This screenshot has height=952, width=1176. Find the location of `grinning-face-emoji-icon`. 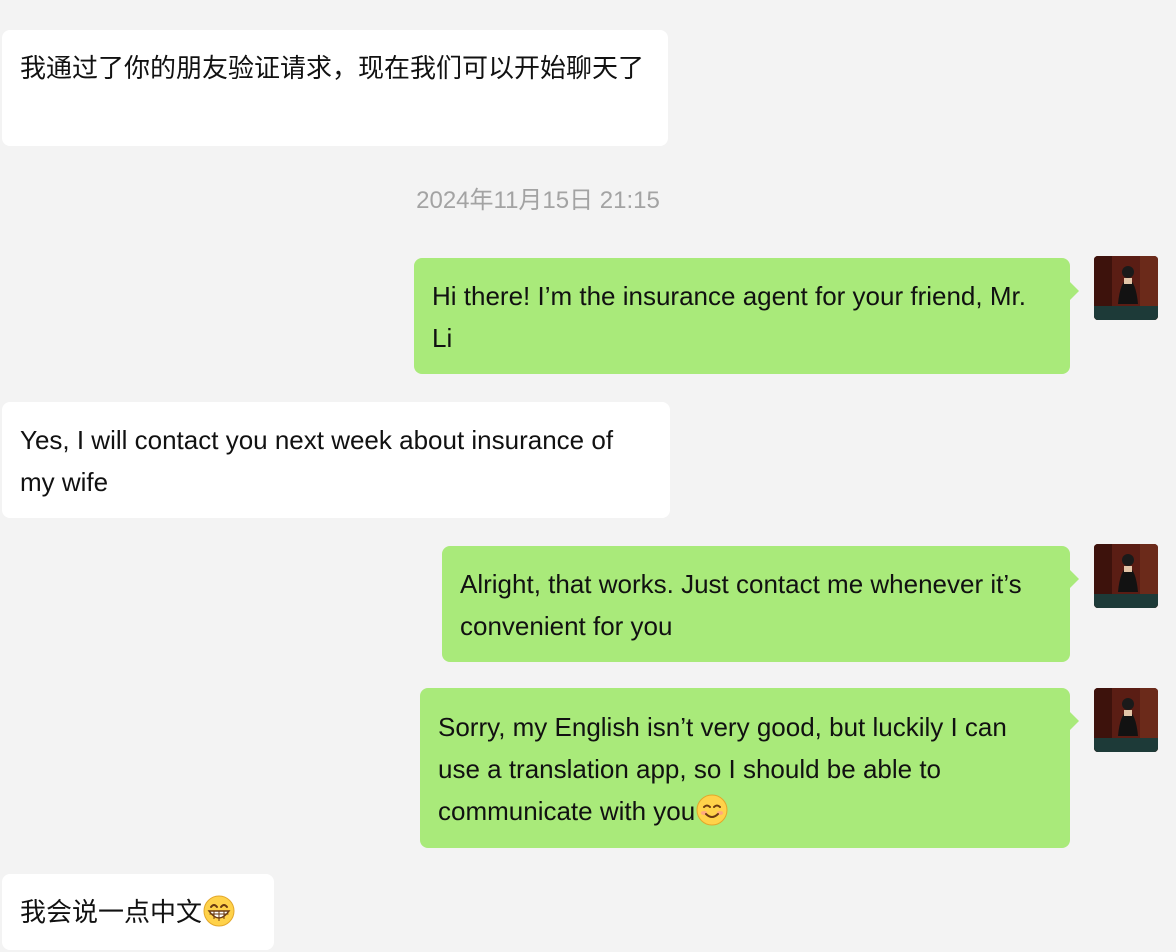

grinning-face-emoji-icon is located at coordinates (219, 911).